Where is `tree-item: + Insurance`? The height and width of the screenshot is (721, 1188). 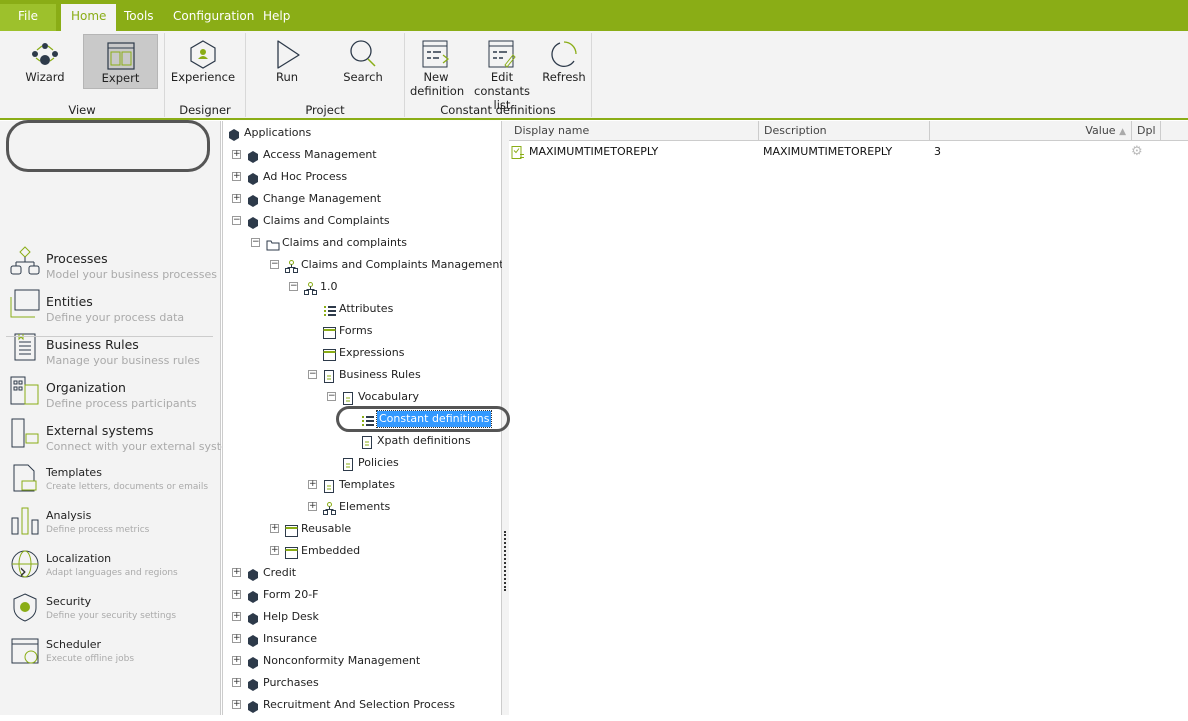
tree-item: + Insurance is located at coordinates (362, 639).